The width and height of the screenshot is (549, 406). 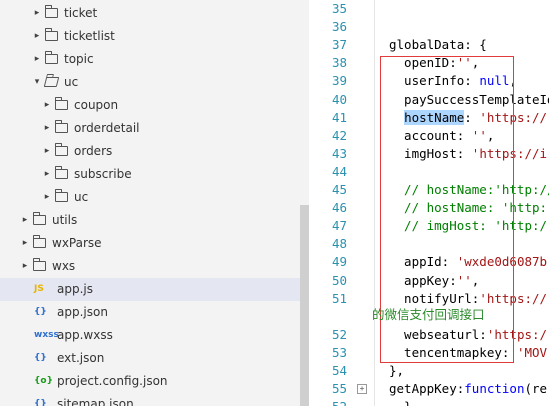 What do you see at coordinates (429, 226) in the screenshot?
I see `code-line: 47 // imgHost: 'http:/` at bounding box center [429, 226].